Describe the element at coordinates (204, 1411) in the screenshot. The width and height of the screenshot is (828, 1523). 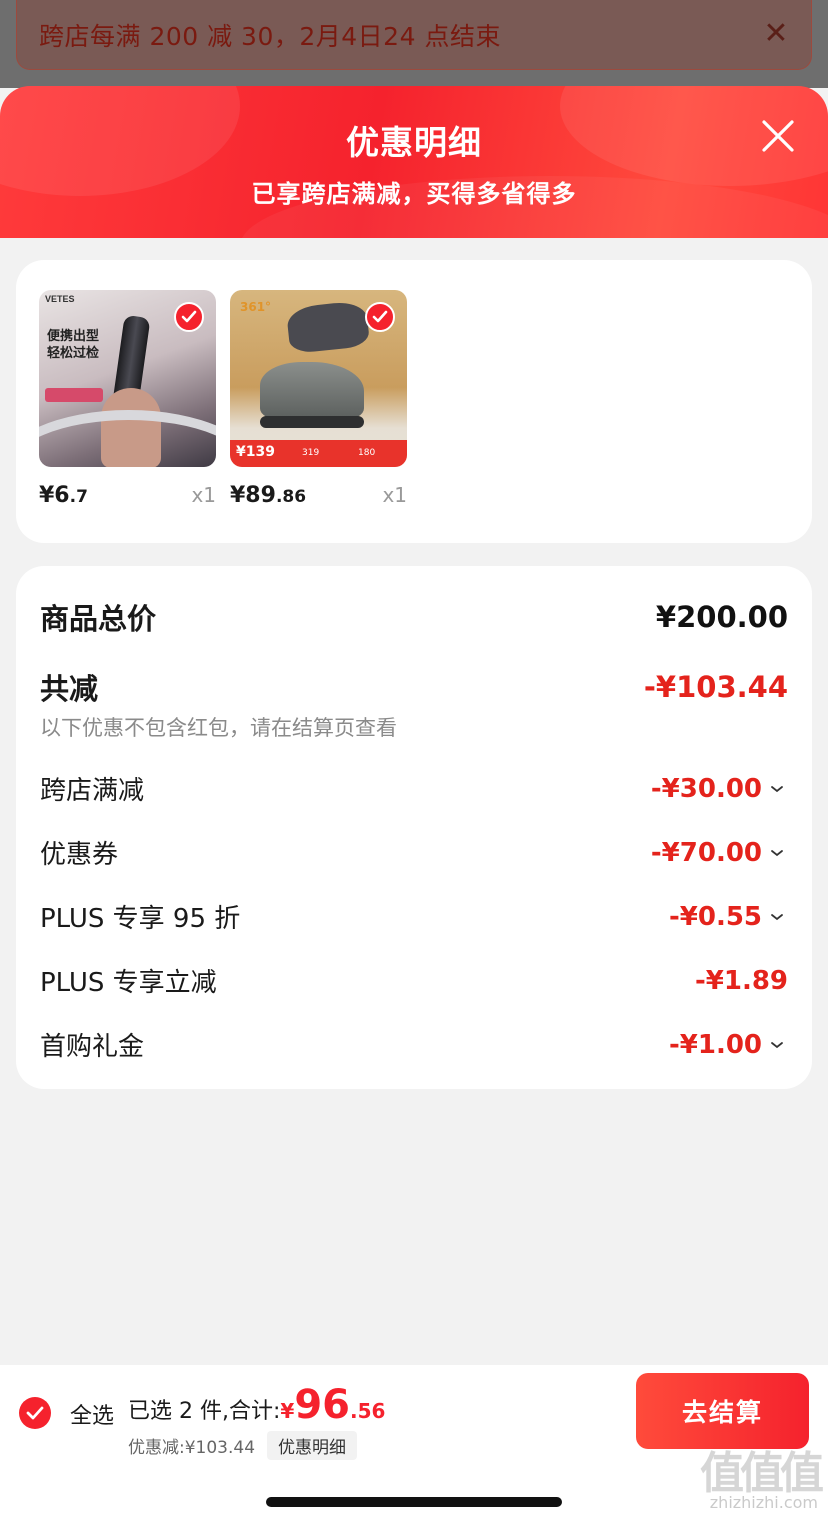
I see `selected-count-text: 已选 2 件,合计:` at that location.